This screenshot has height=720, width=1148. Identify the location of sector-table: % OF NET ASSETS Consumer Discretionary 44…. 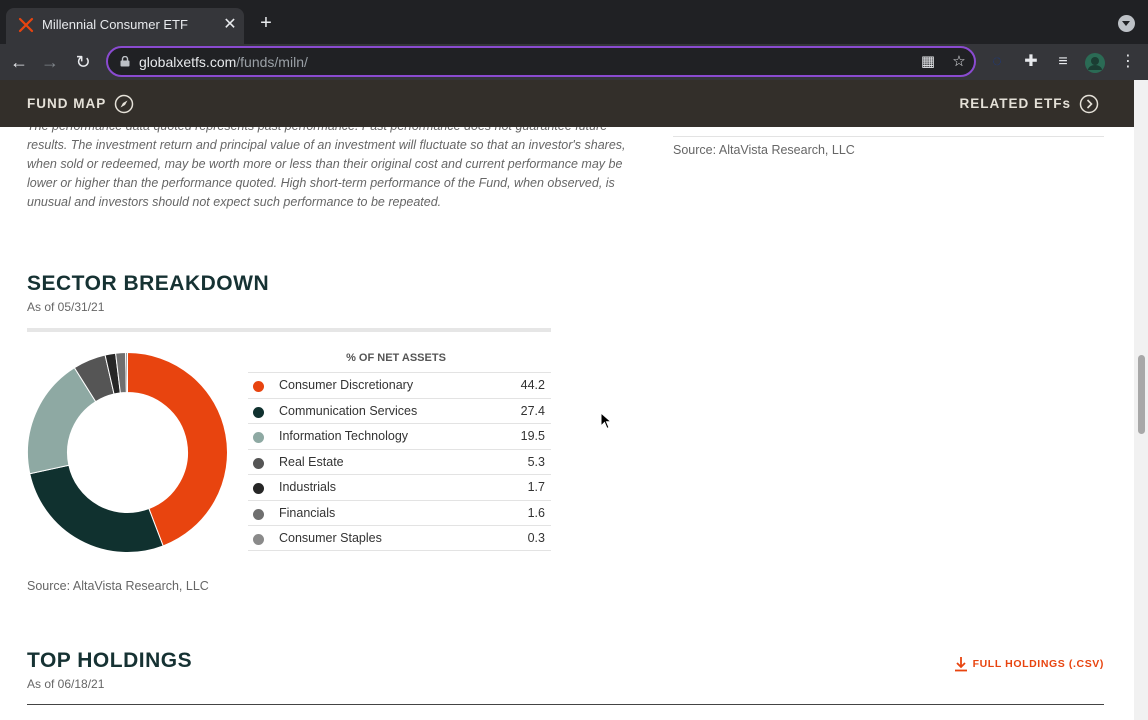
(399, 450).